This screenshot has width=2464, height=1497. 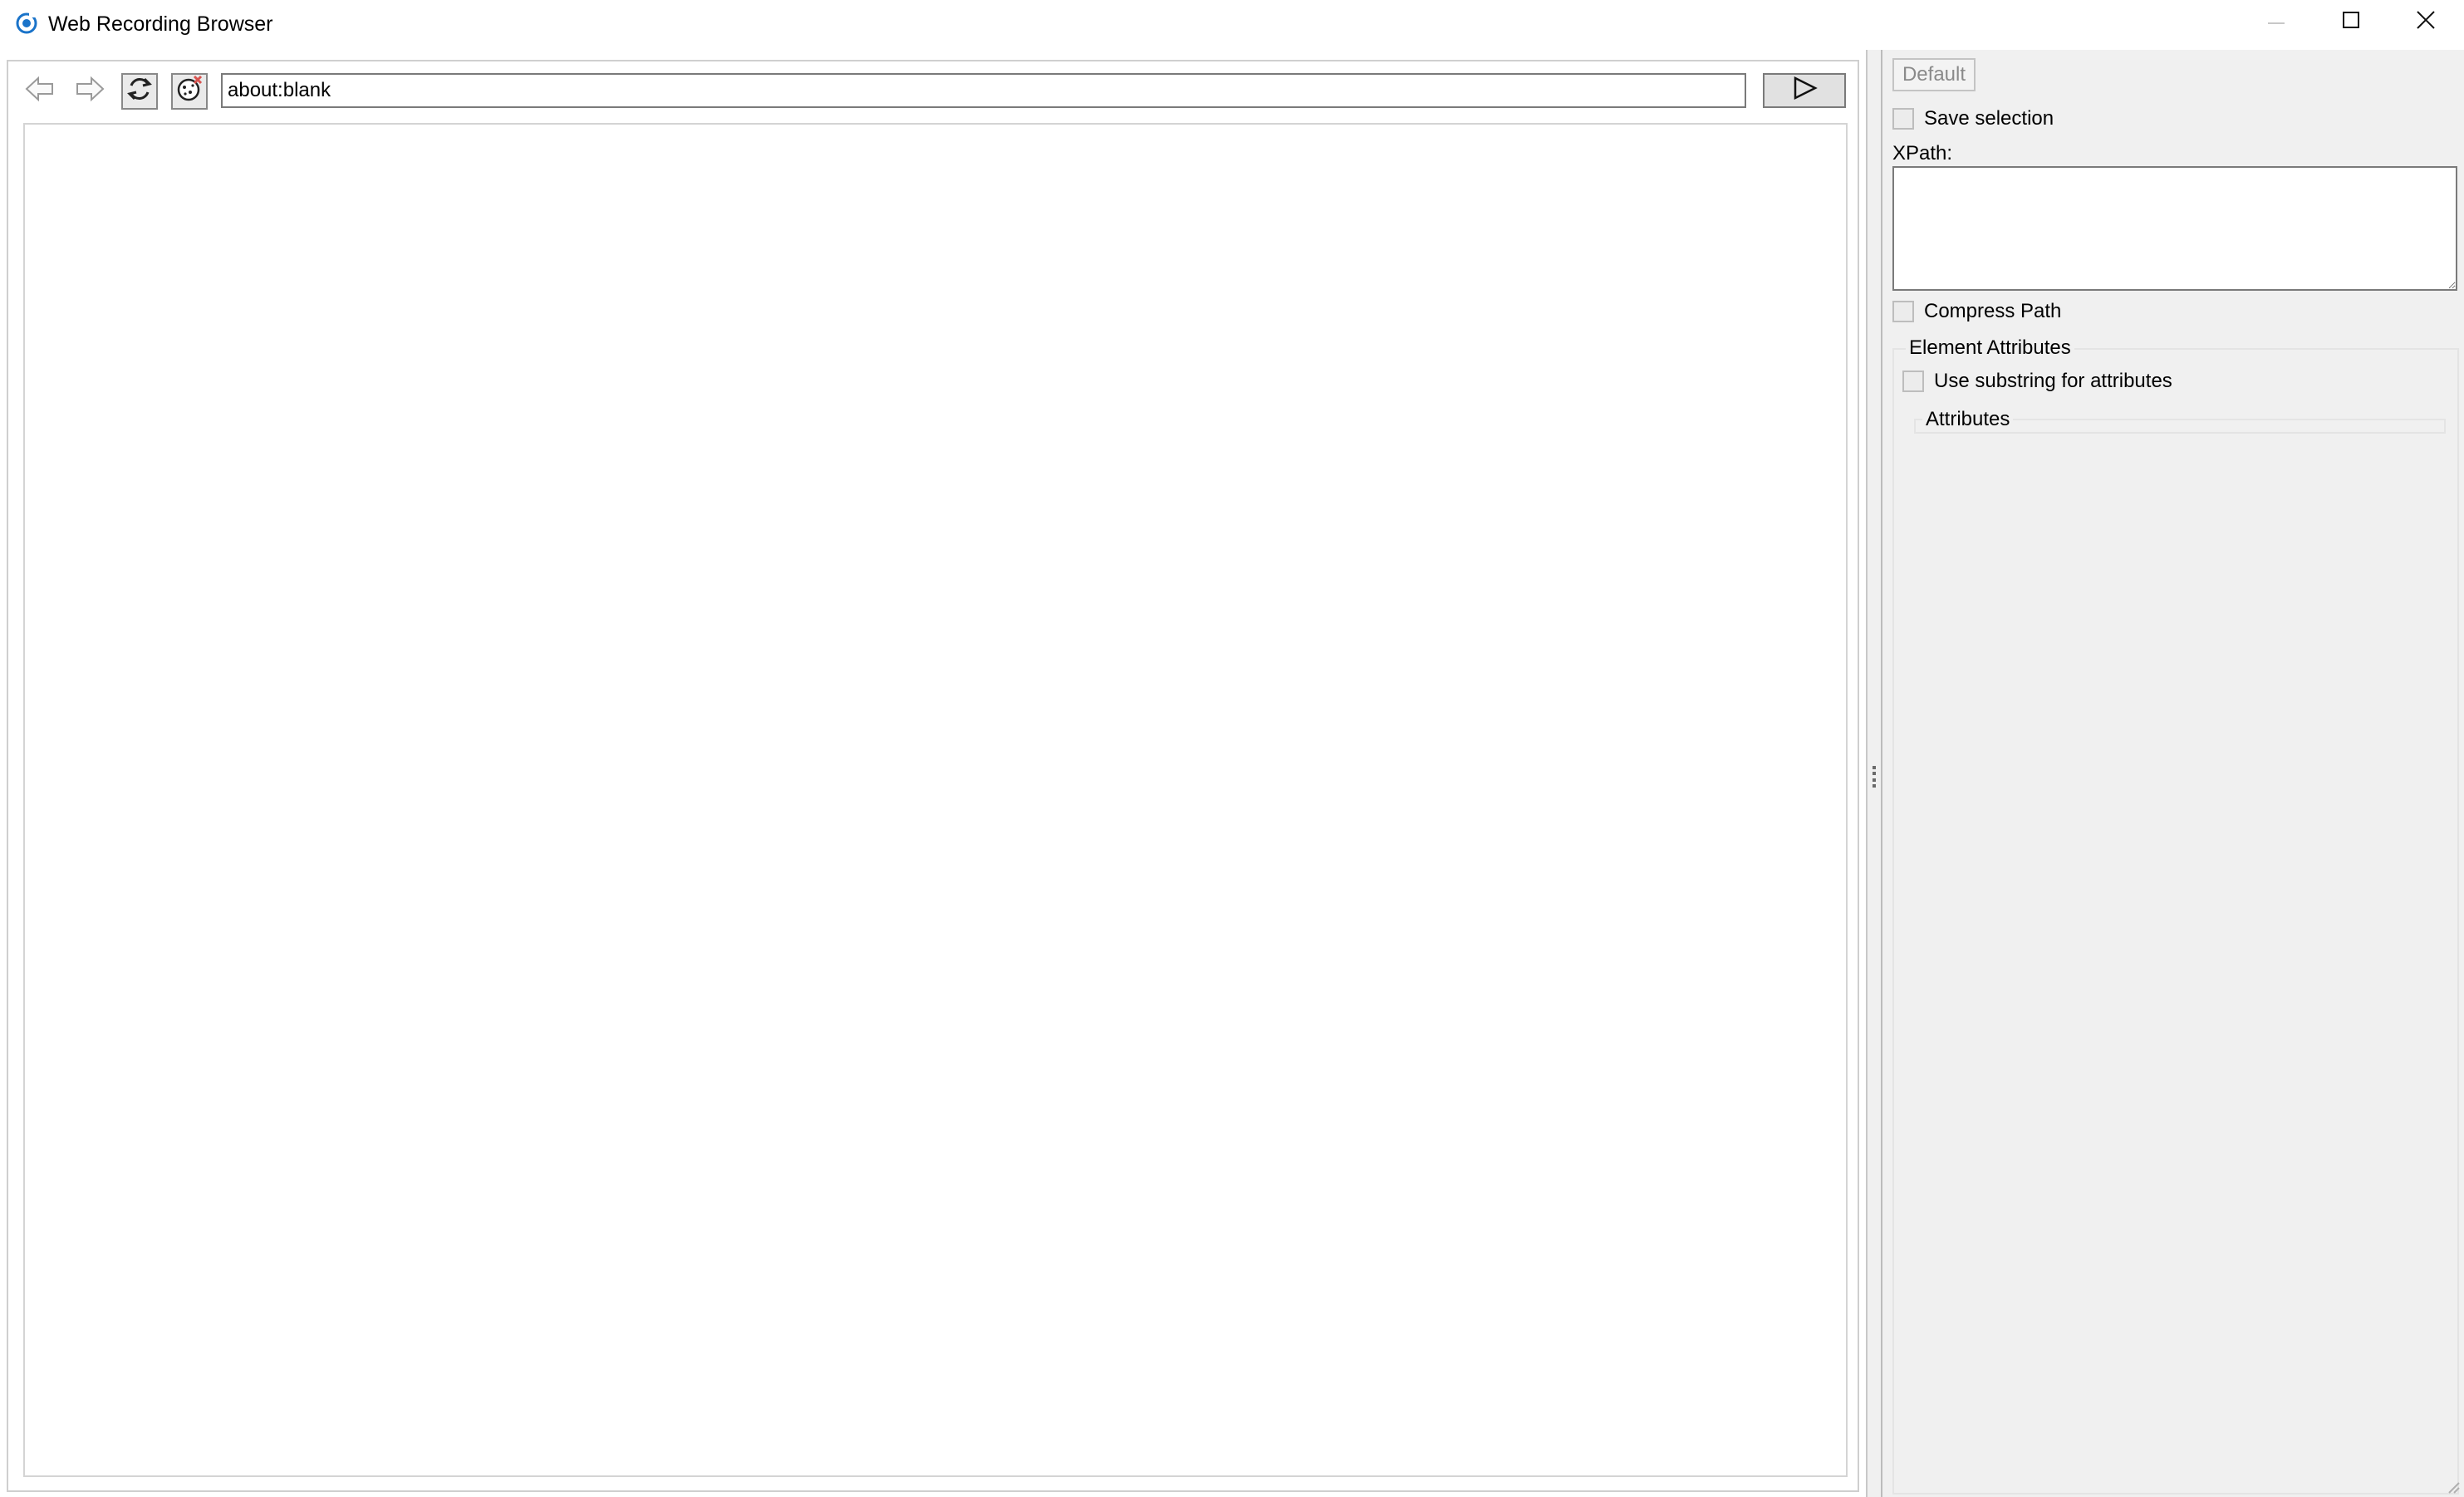 I want to click on use-substring-label: Use substring for attributes, so click(x=2053, y=381).